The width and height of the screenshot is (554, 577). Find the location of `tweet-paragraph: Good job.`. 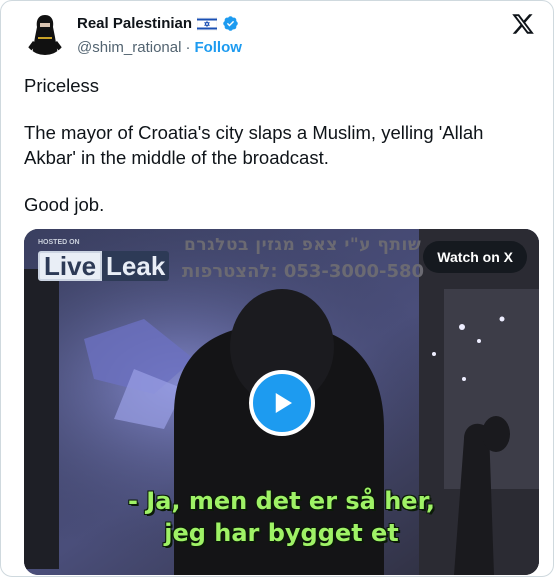

tweet-paragraph: Good job. is located at coordinates (64, 204).